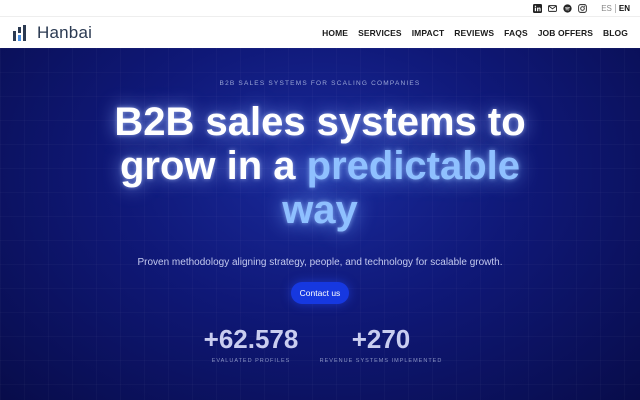 The height and width of the screenshot is (400, 640). Describe the element at coordinates (213, 166) in the screenshot. I see `headline-line-2a: grow in a` at that location.